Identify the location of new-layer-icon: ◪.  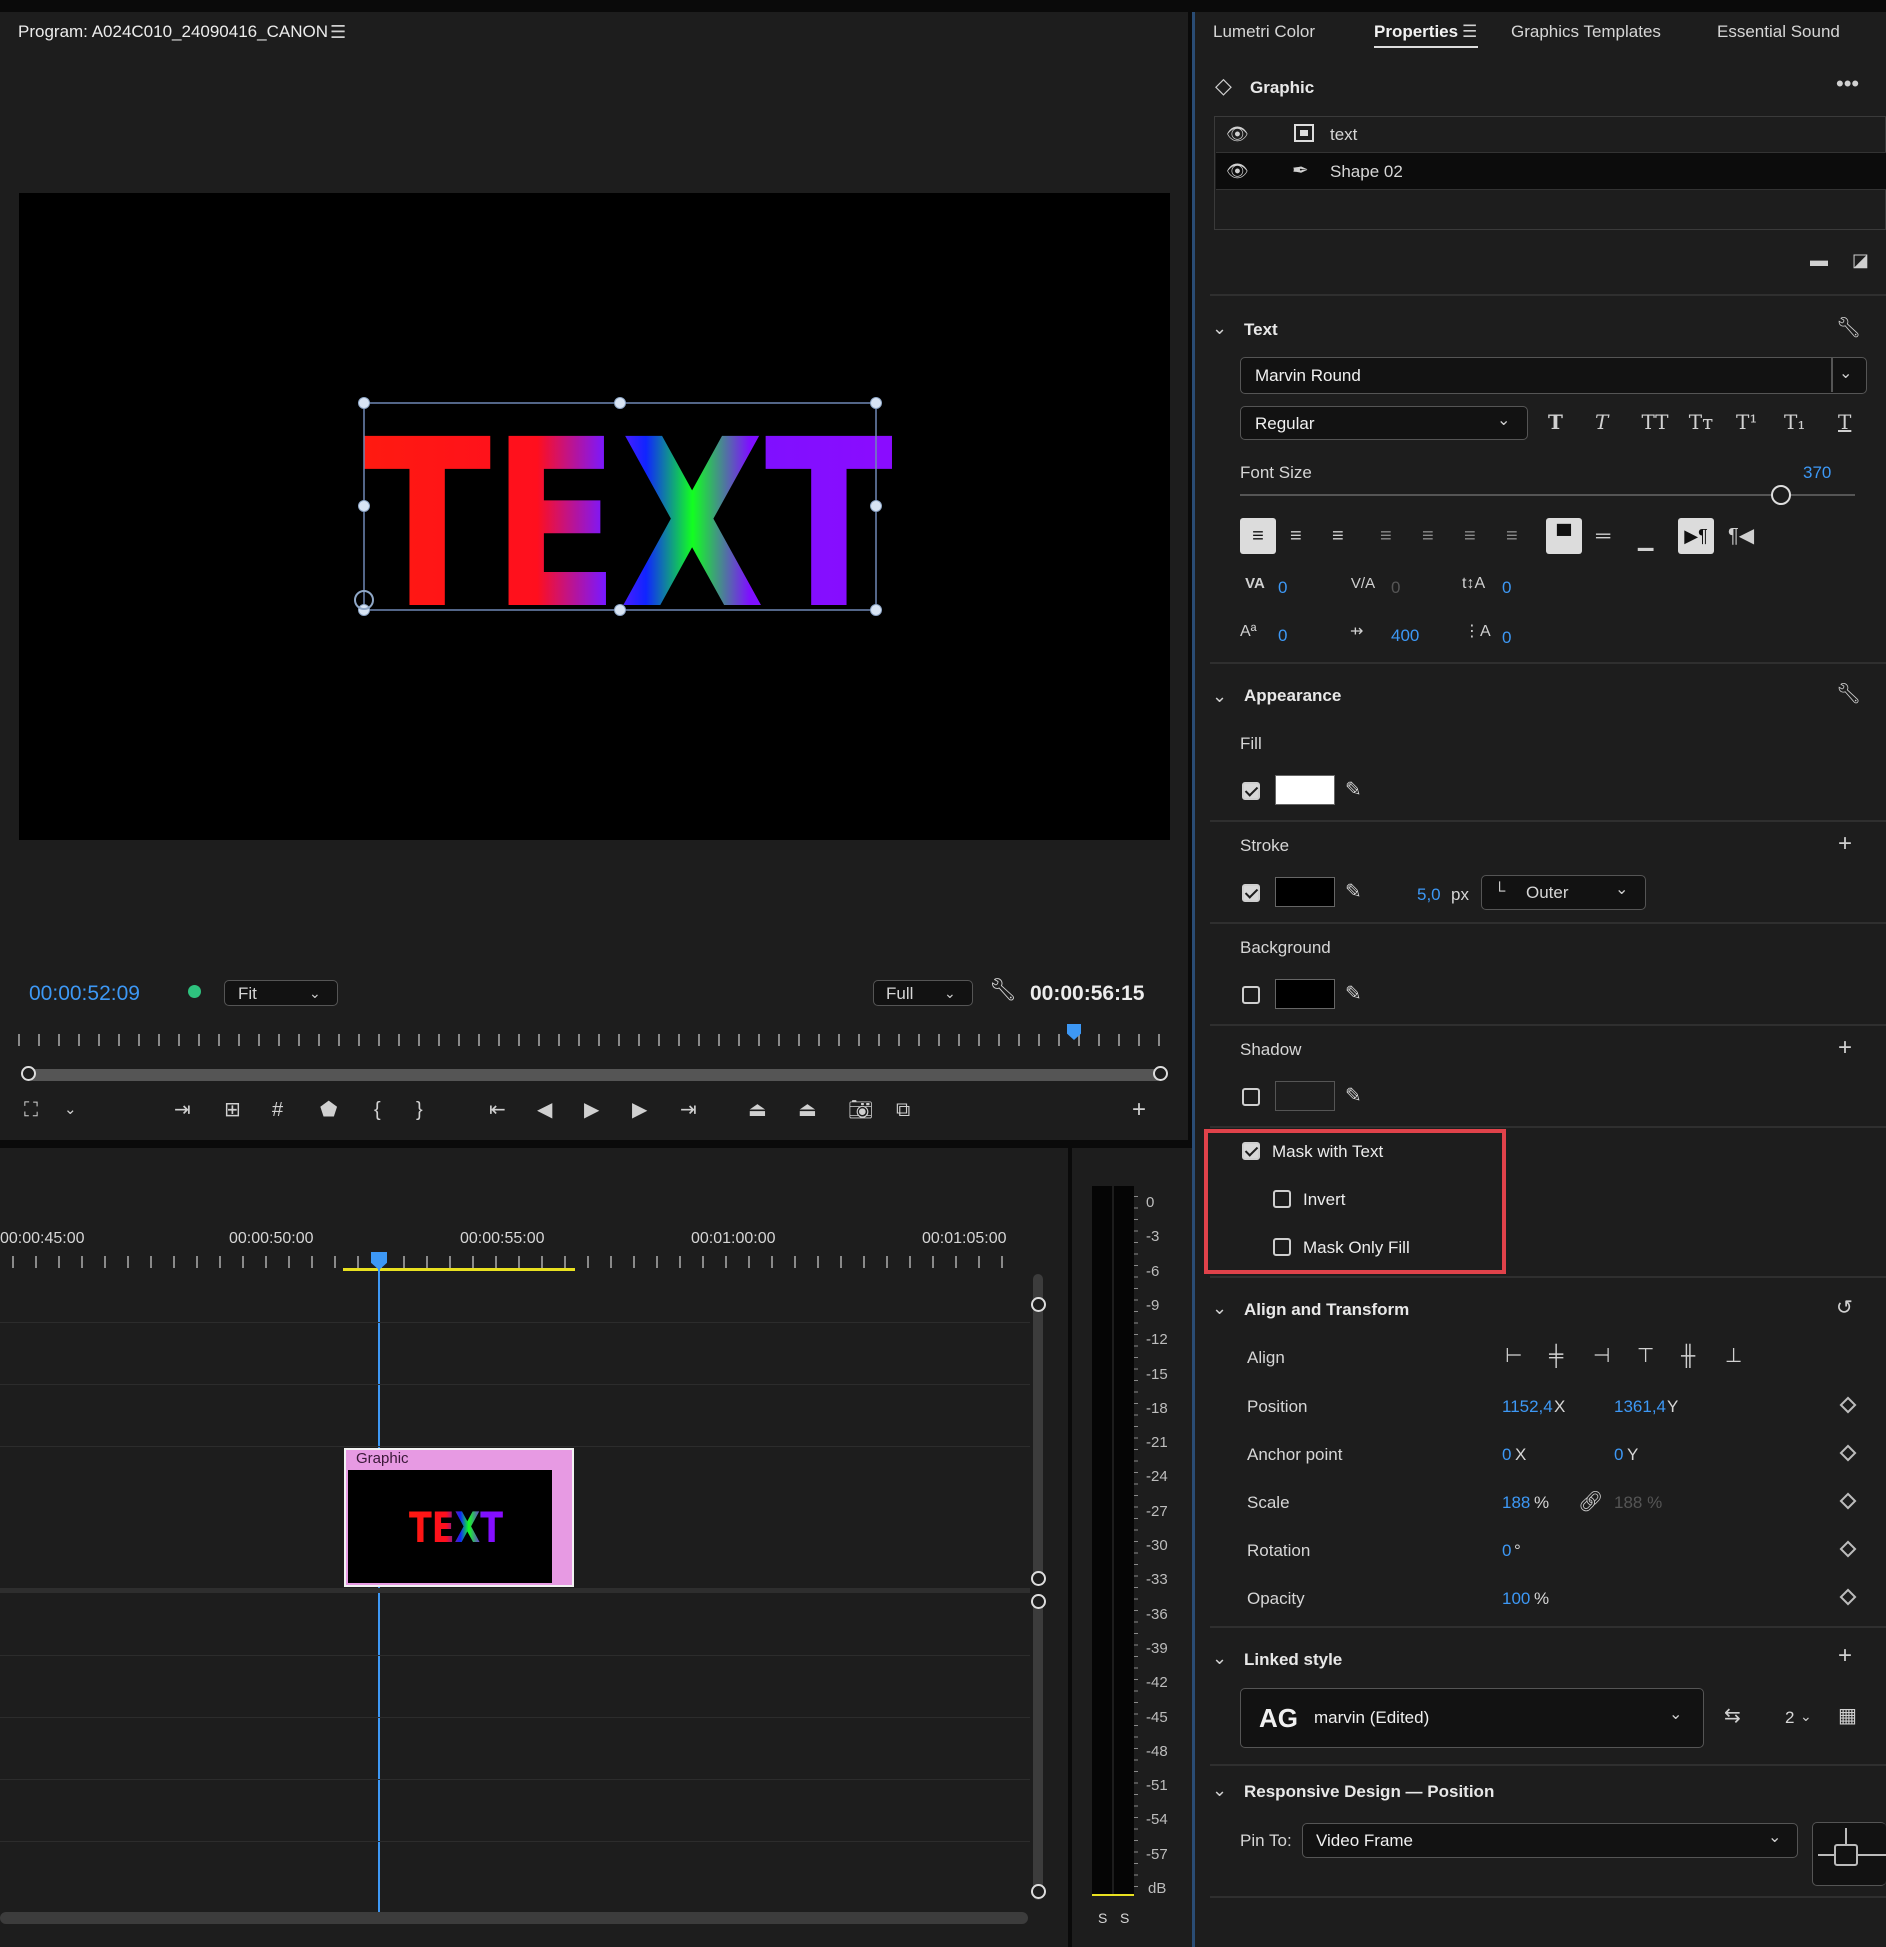
(1860, 260).